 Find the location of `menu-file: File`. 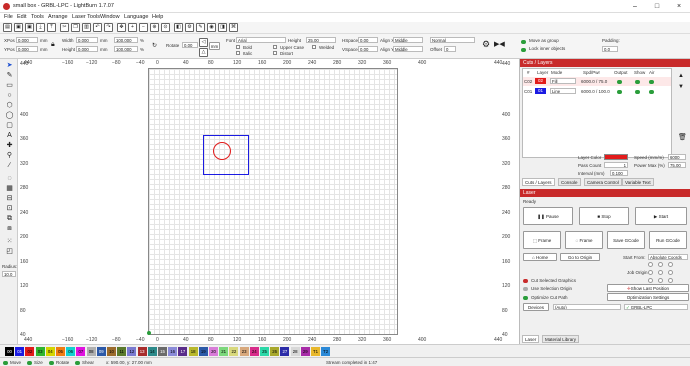

menu-file: File is located at coordinates (8, 17).